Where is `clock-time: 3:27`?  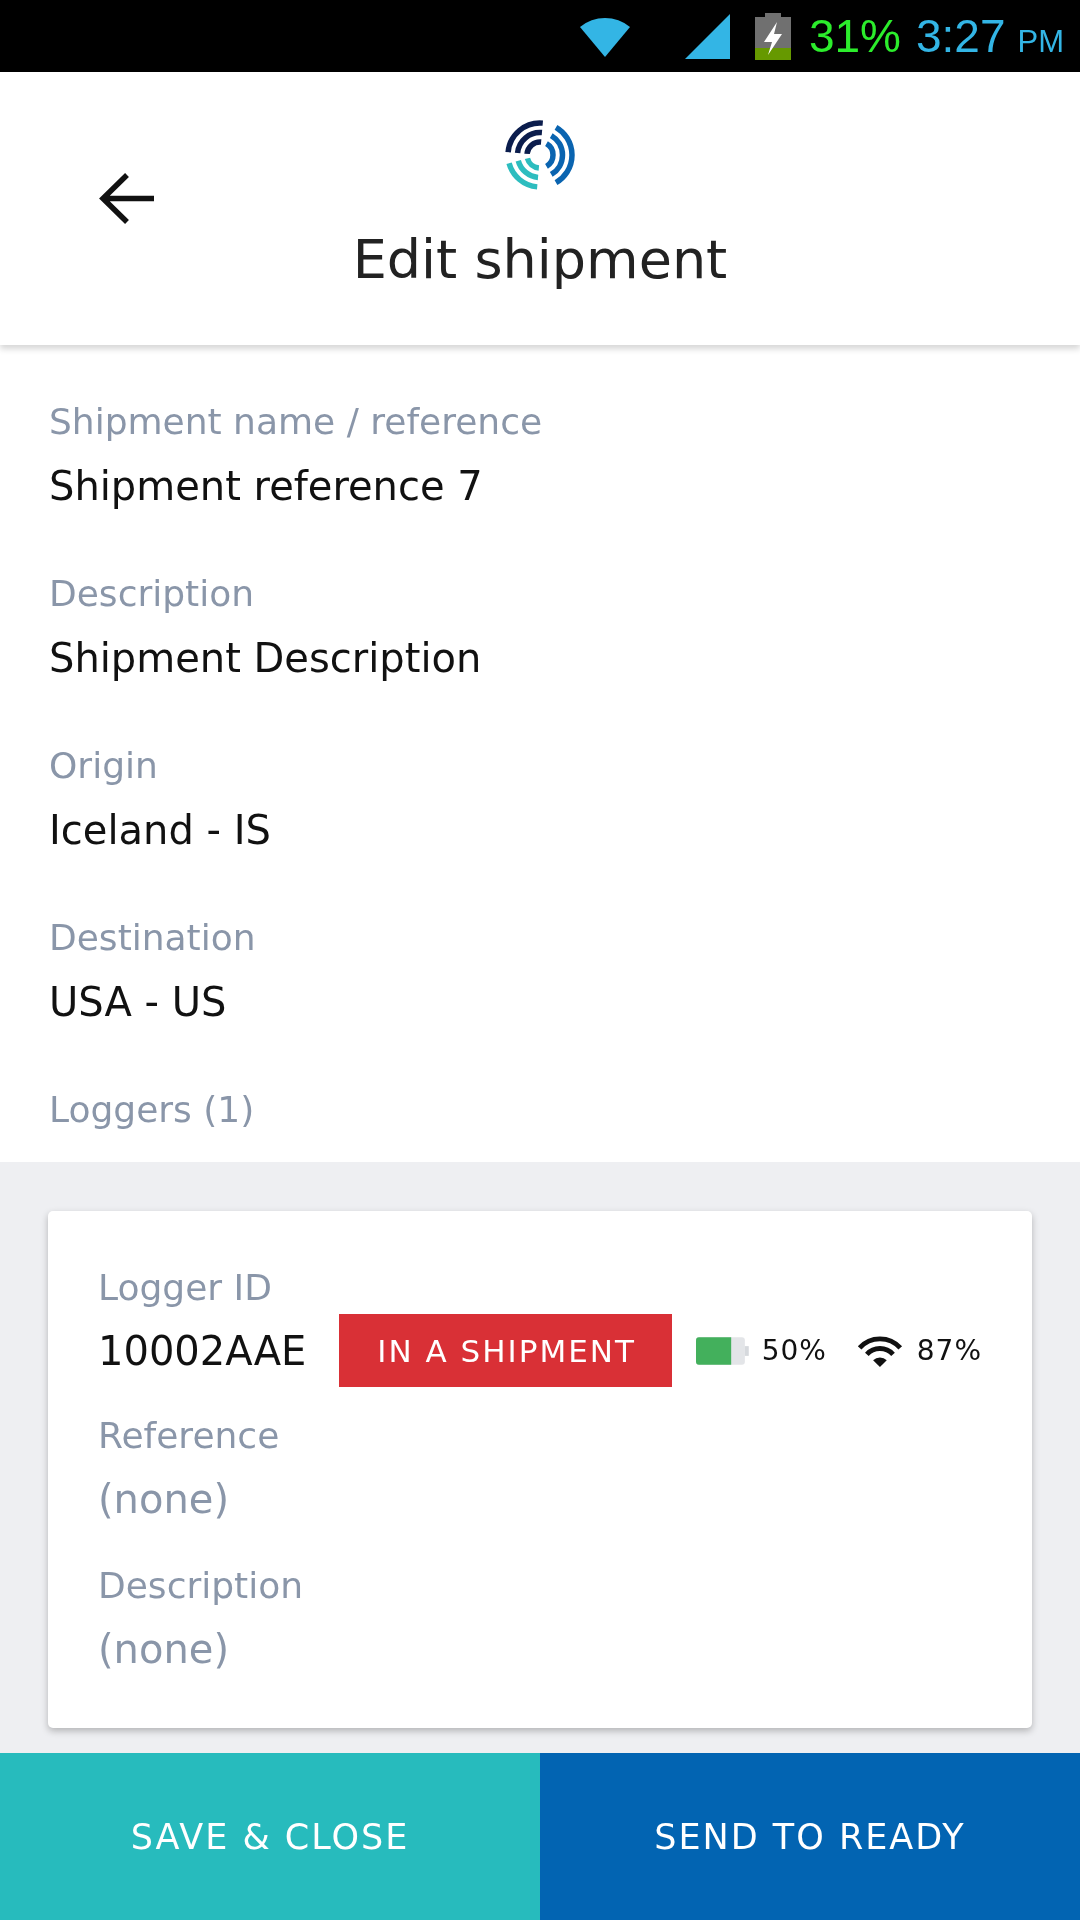 clock-time: 3:27 is located at coordinates (960, 36).